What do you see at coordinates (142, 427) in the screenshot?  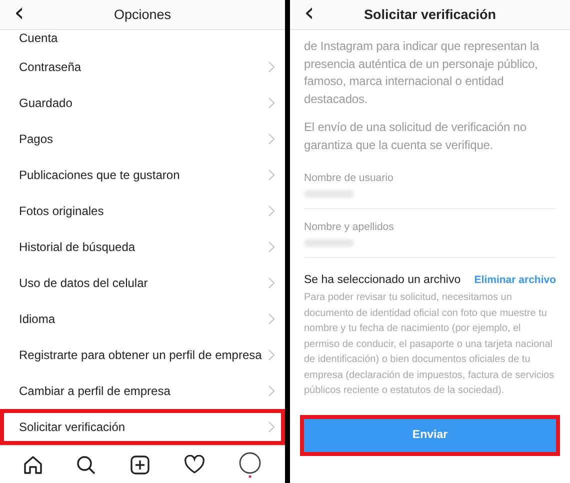 I see `menu-item: Solicitar verificación` at bounding box center [142, 427].